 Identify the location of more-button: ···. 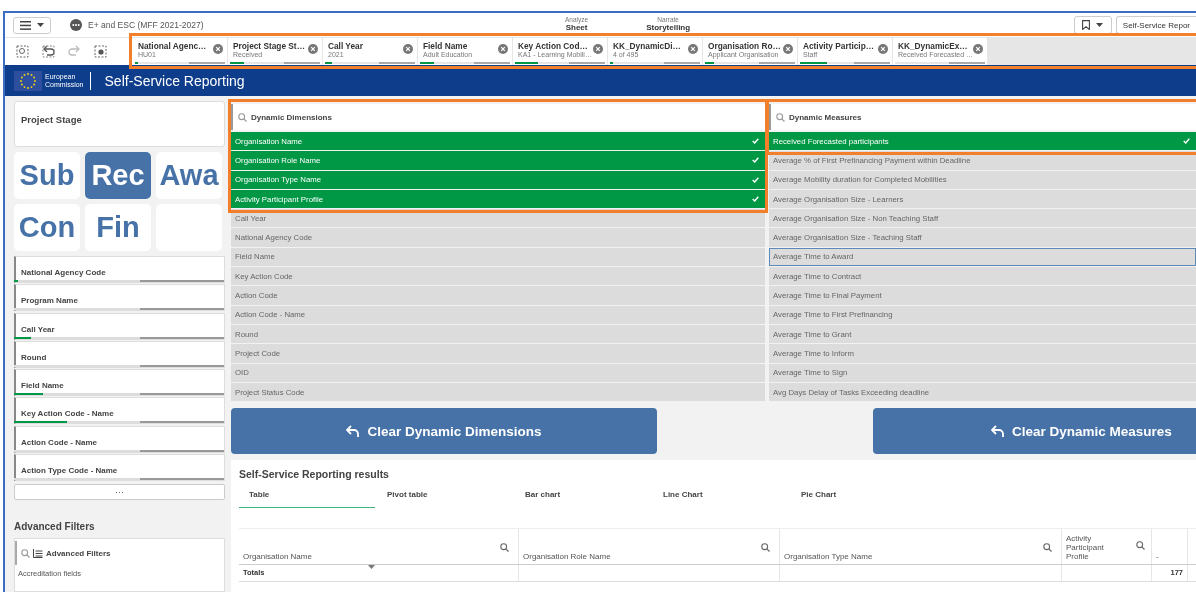
(119, 492).